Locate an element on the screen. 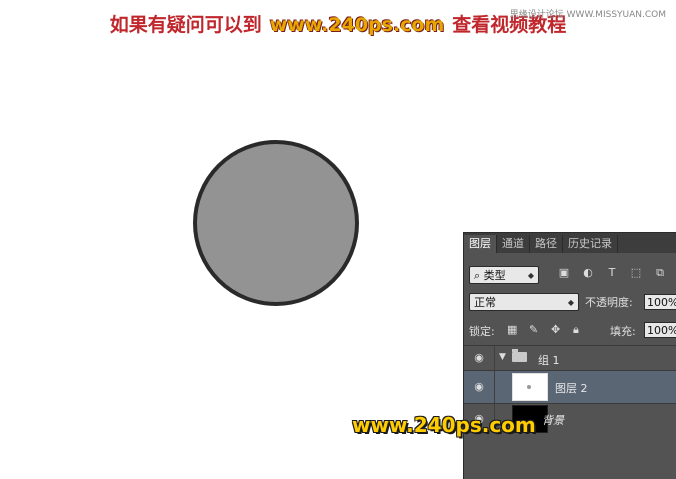 Image resolution: width=676 pixels, height=479 pixels. type-filter-icon: T is located at coordinates (612, 272).